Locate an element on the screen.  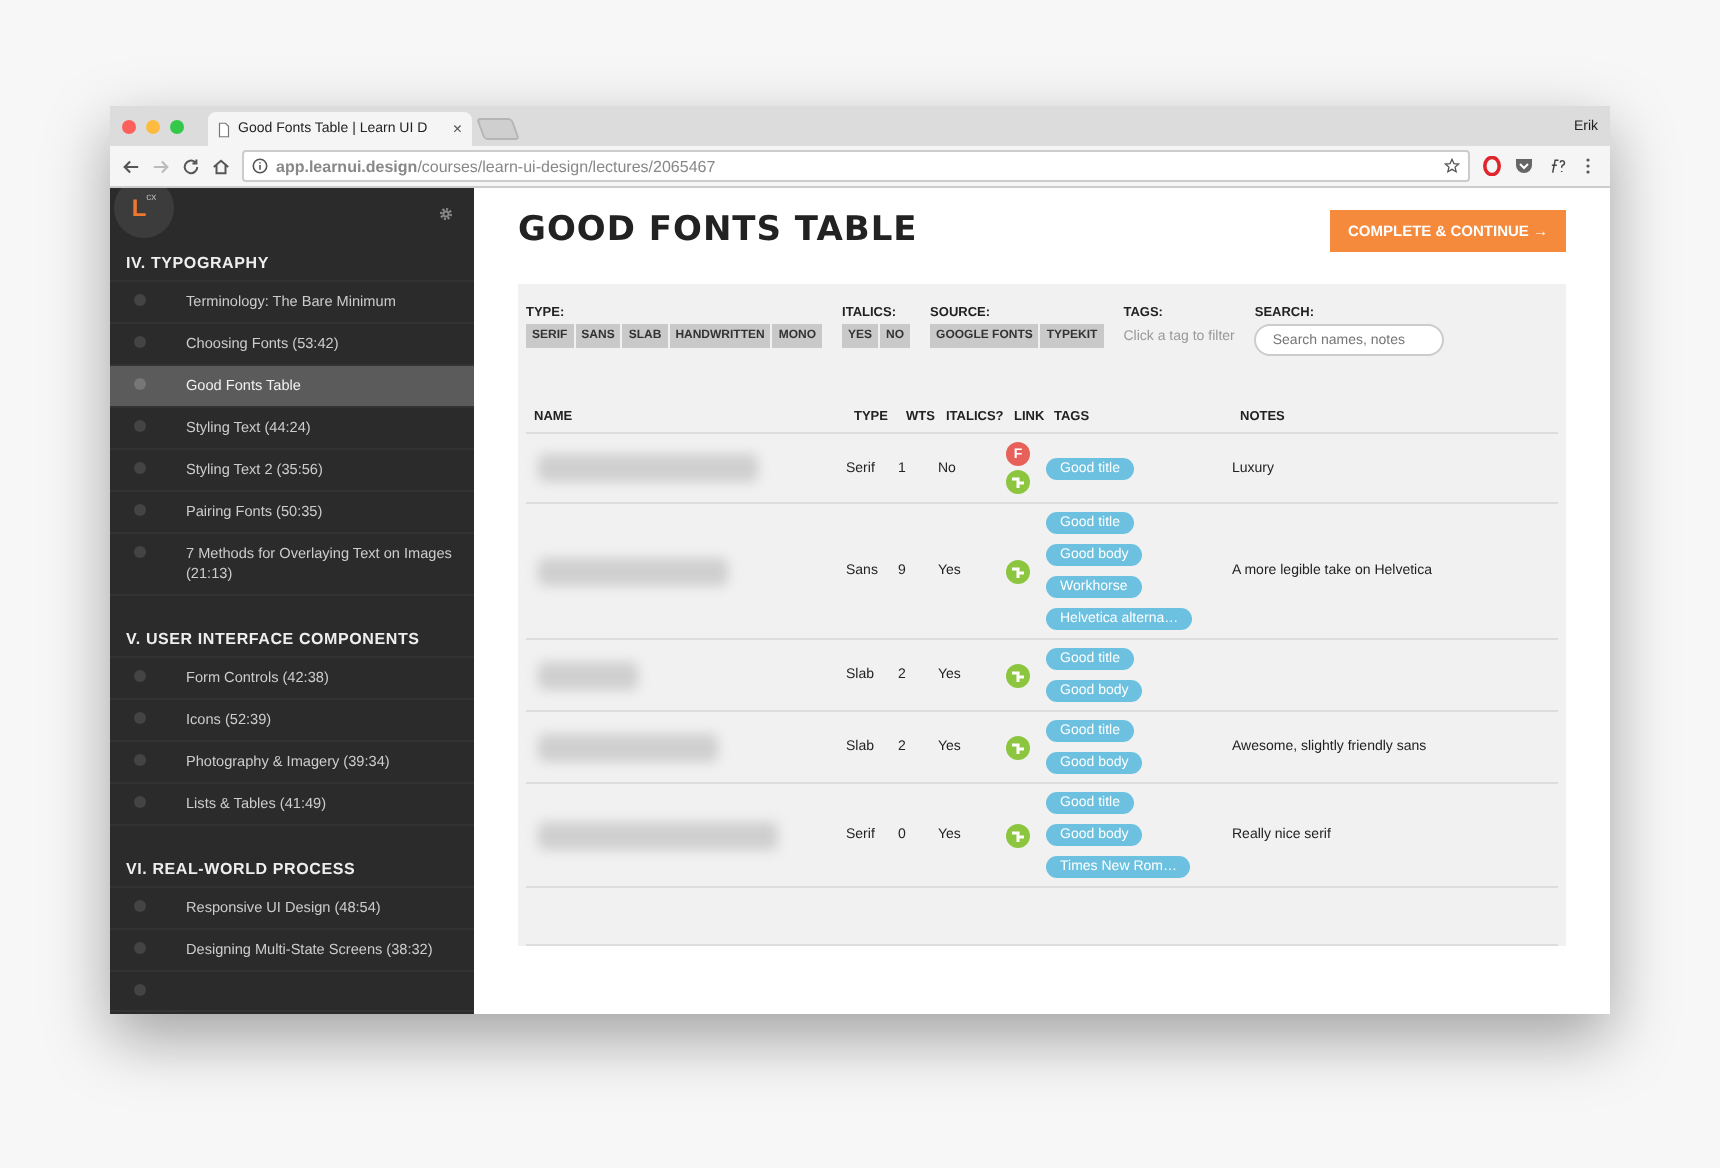
reload-icon is located at coordinates (191, 166).